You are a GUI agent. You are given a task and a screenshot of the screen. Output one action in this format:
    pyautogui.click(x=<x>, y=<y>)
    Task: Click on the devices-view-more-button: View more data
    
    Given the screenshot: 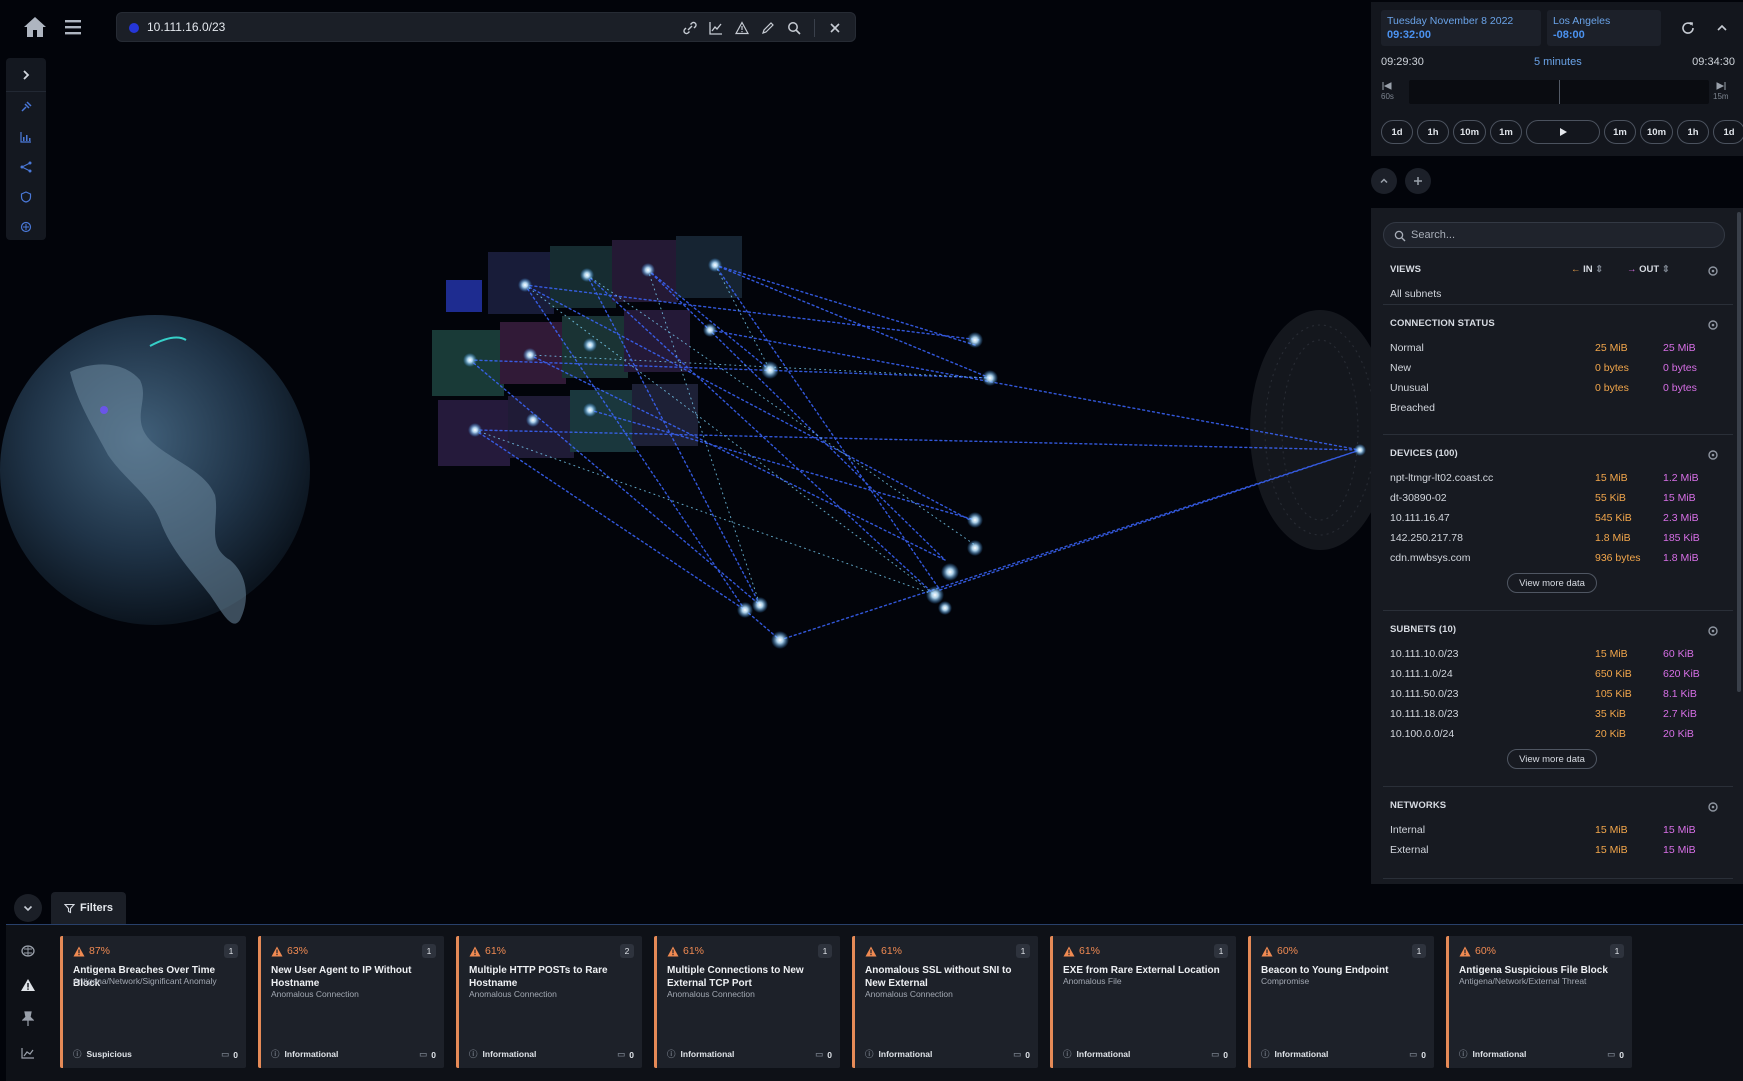 What is the action you would take?
    pyautogui.click(x=1552, y=583)
    